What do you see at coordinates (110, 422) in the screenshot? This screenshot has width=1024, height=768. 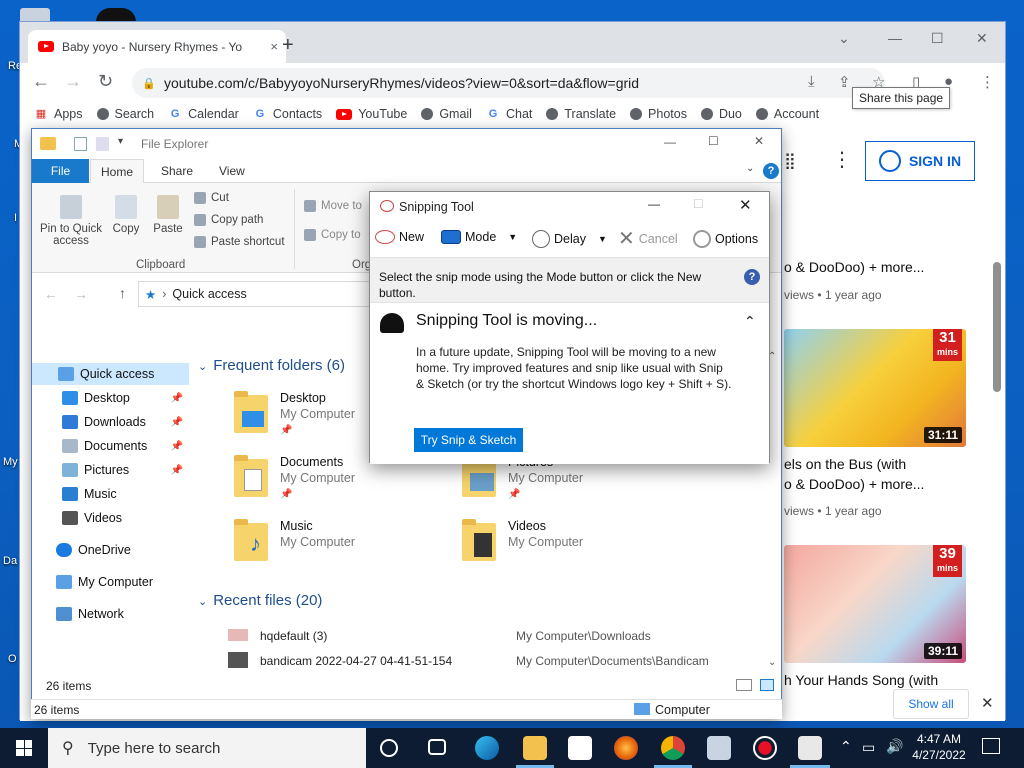 I see `nav-downloads: Downloads 📌` at bounding box center [110, 422].